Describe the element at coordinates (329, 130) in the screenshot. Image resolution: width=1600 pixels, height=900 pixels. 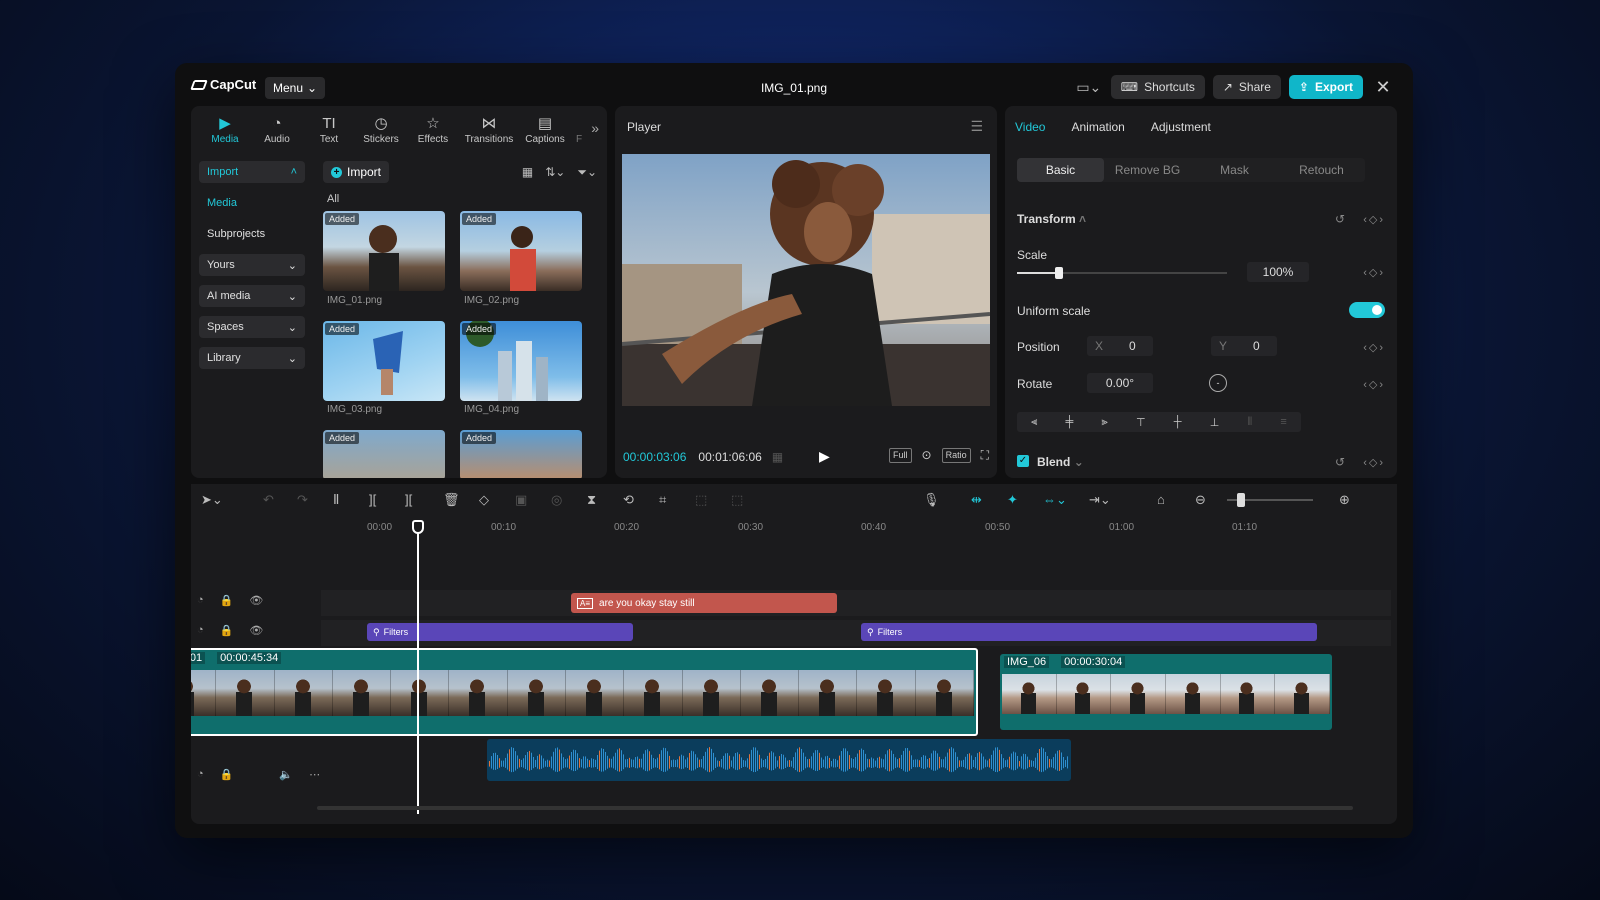
I see `tab-text: TI Text` at that location.